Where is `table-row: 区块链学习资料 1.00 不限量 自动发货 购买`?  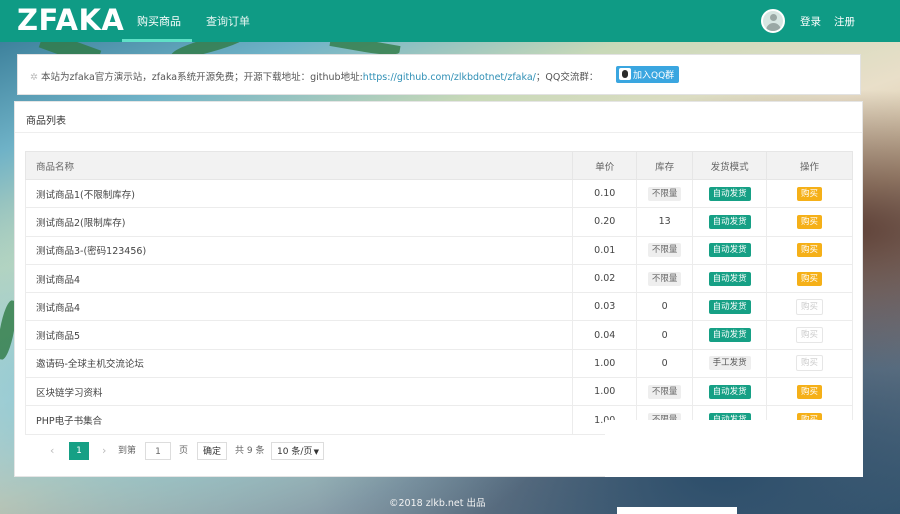
table-row: 区块链学习资料 1.00 不限量 自动发货 购买 is located at coordinates (438, 392).